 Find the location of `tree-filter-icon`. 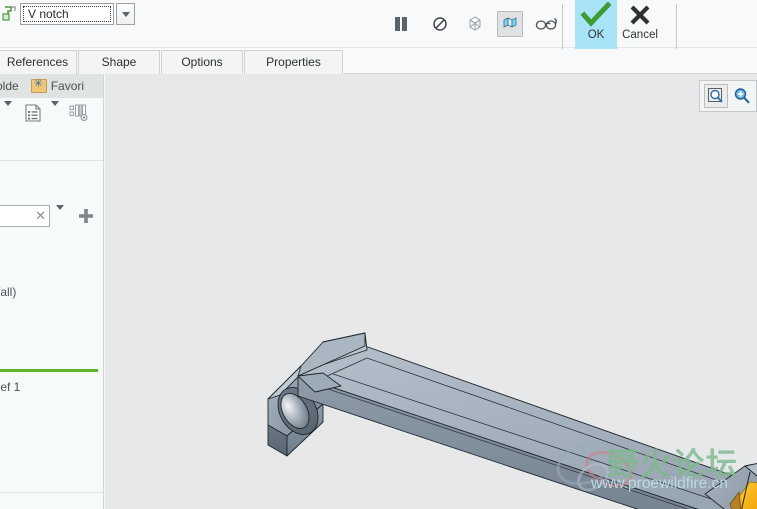

tree-filter-icon is located at coordinates (78, 112).